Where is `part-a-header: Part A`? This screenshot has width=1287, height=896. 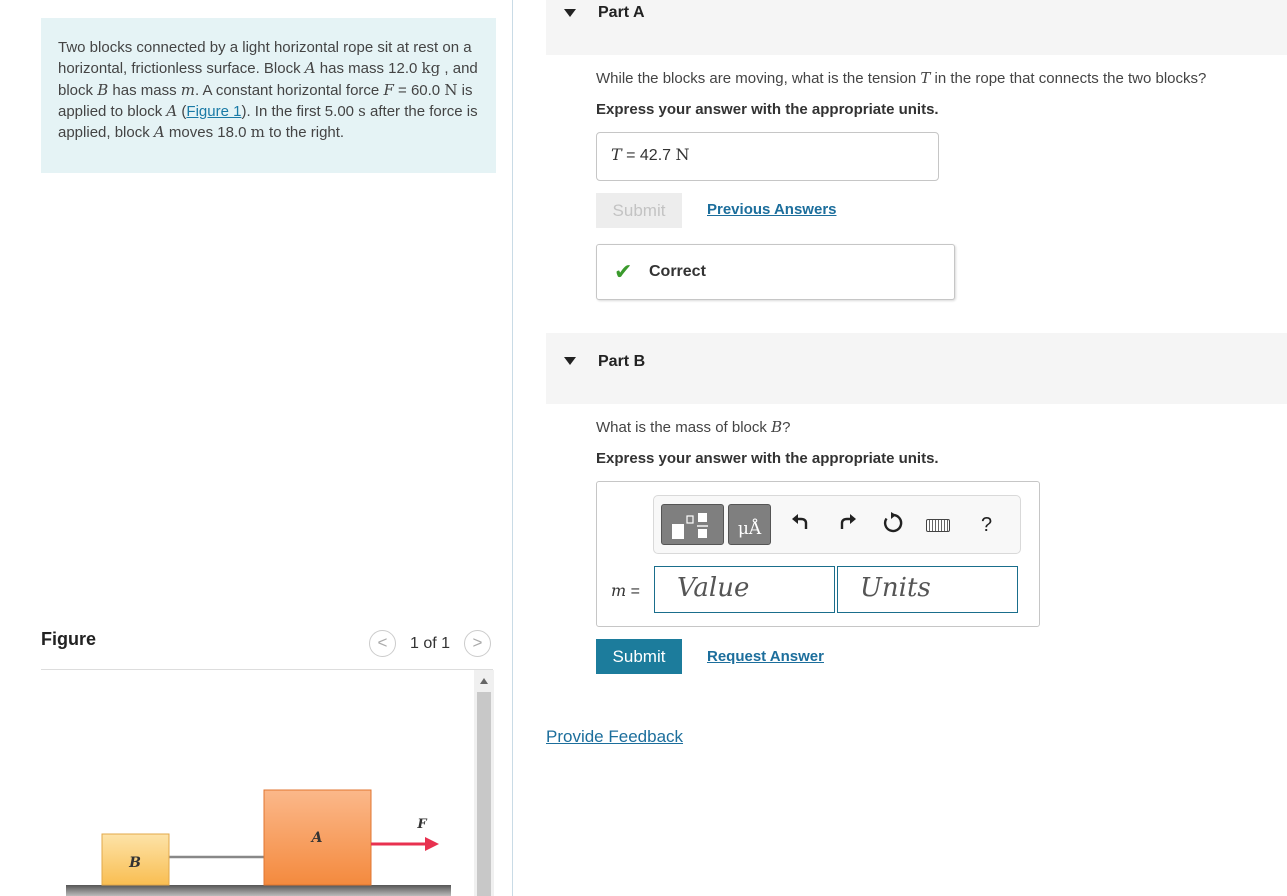
part-a-header: Part A is located at coordinates (916, 27).